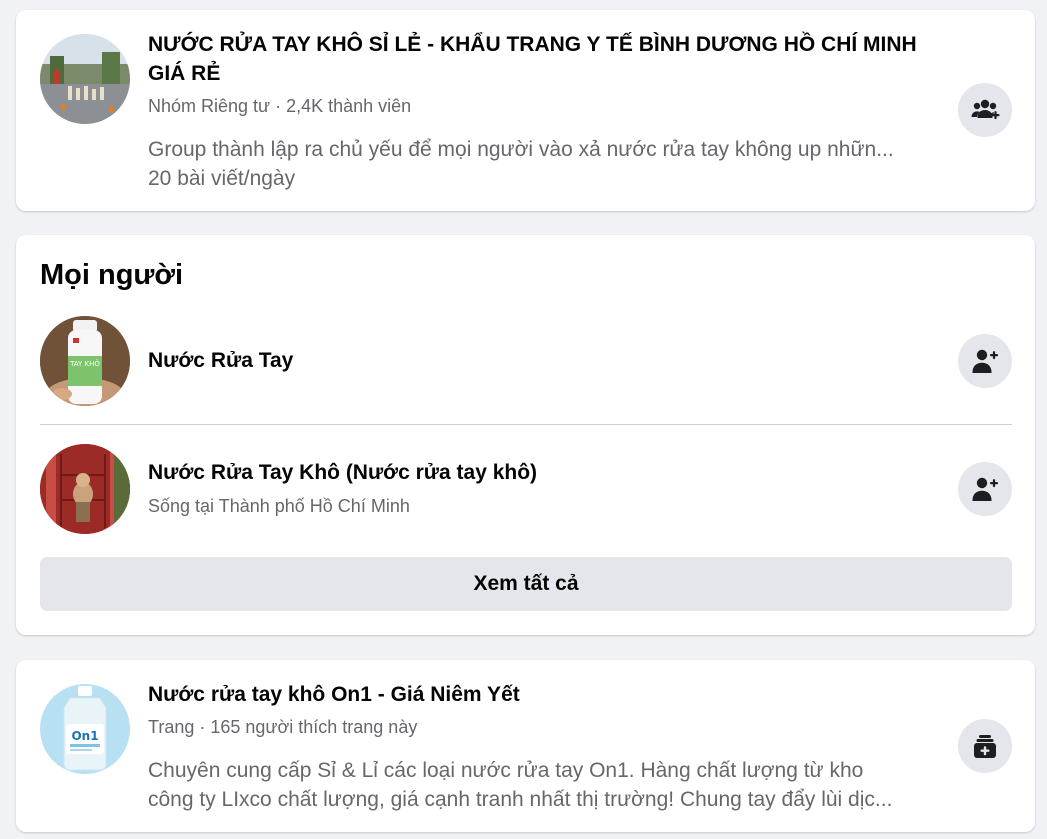 The image size is (1047, 839). I want to click on svg-text: On1, so click(84, 736).